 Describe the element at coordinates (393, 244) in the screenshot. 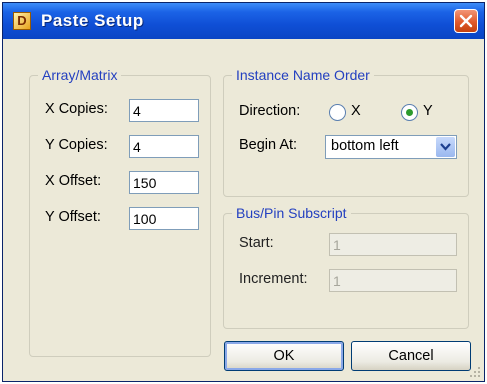

I see `start-input` at that location.